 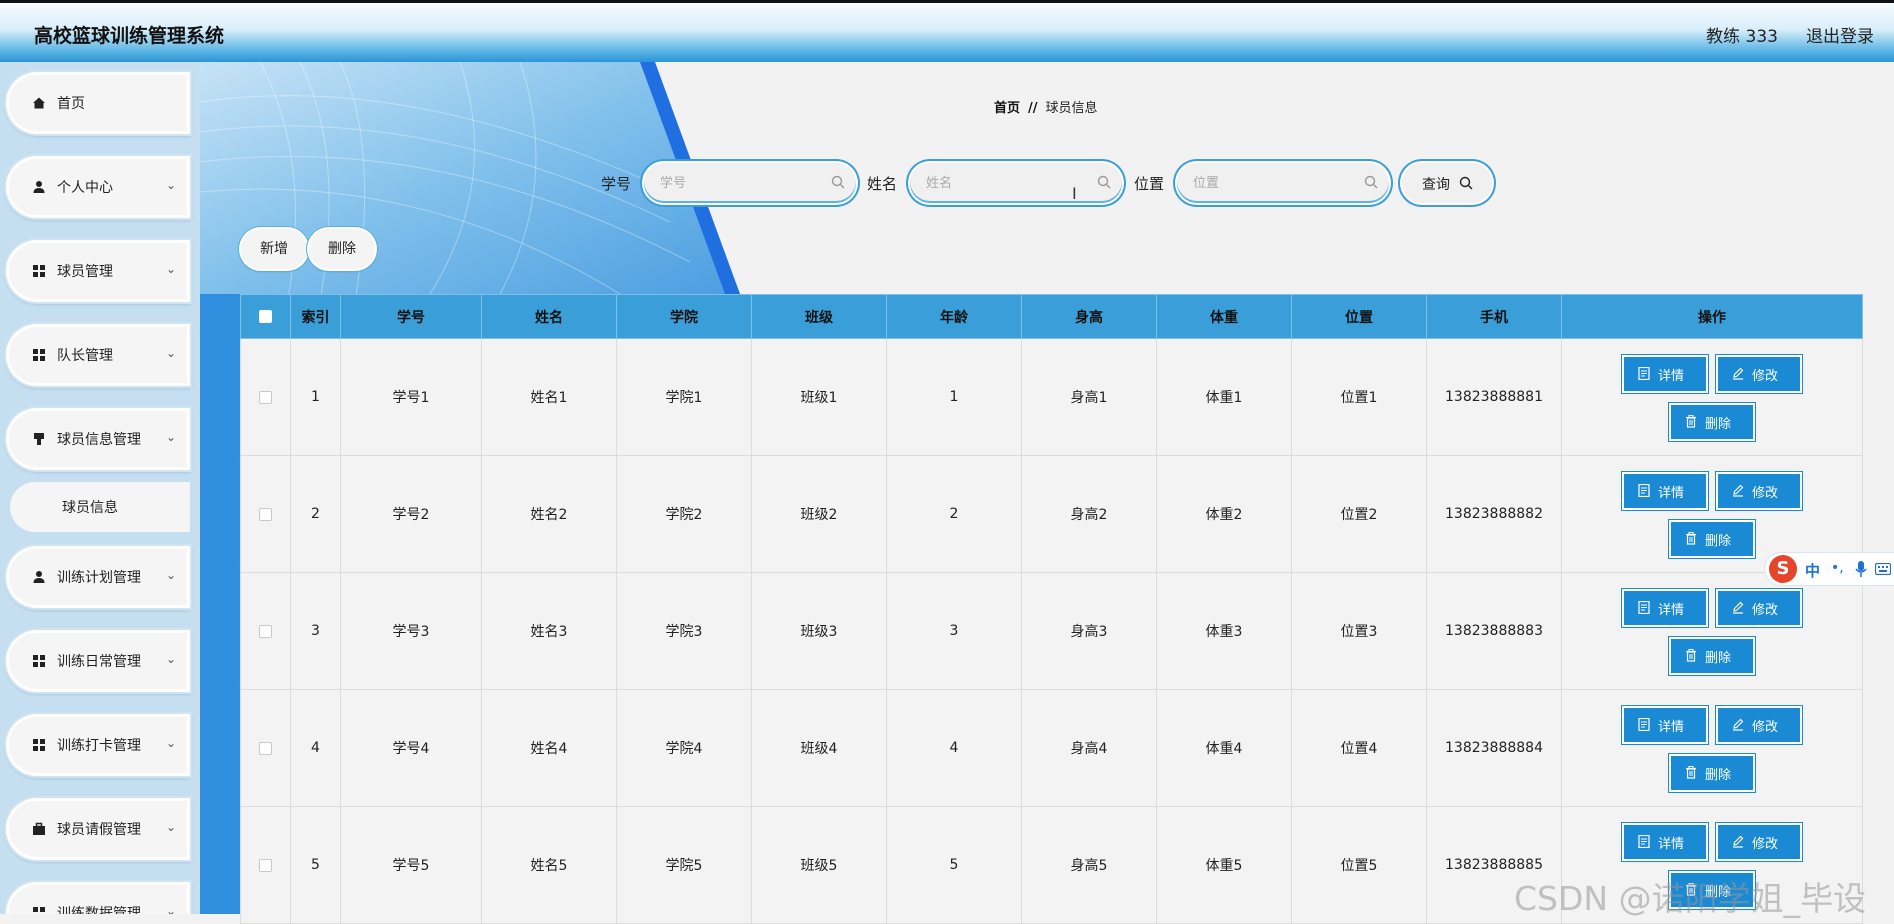 I want to click on table-cell-college: 学院2, so click(x=684, y=514).